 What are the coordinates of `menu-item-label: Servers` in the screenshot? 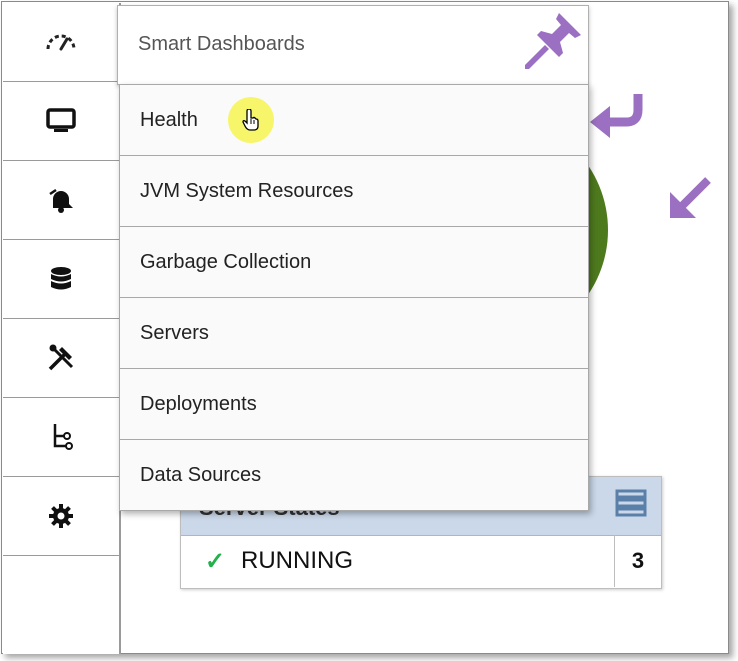 It's located at (174, 332).